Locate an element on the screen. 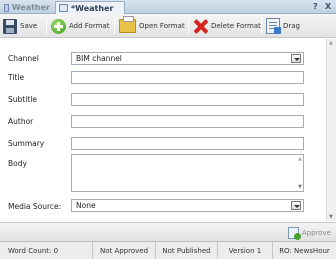 This screenshot has height=259, width=336. body-textarea: ▲ ▼ is located at coordinates (187, 173).